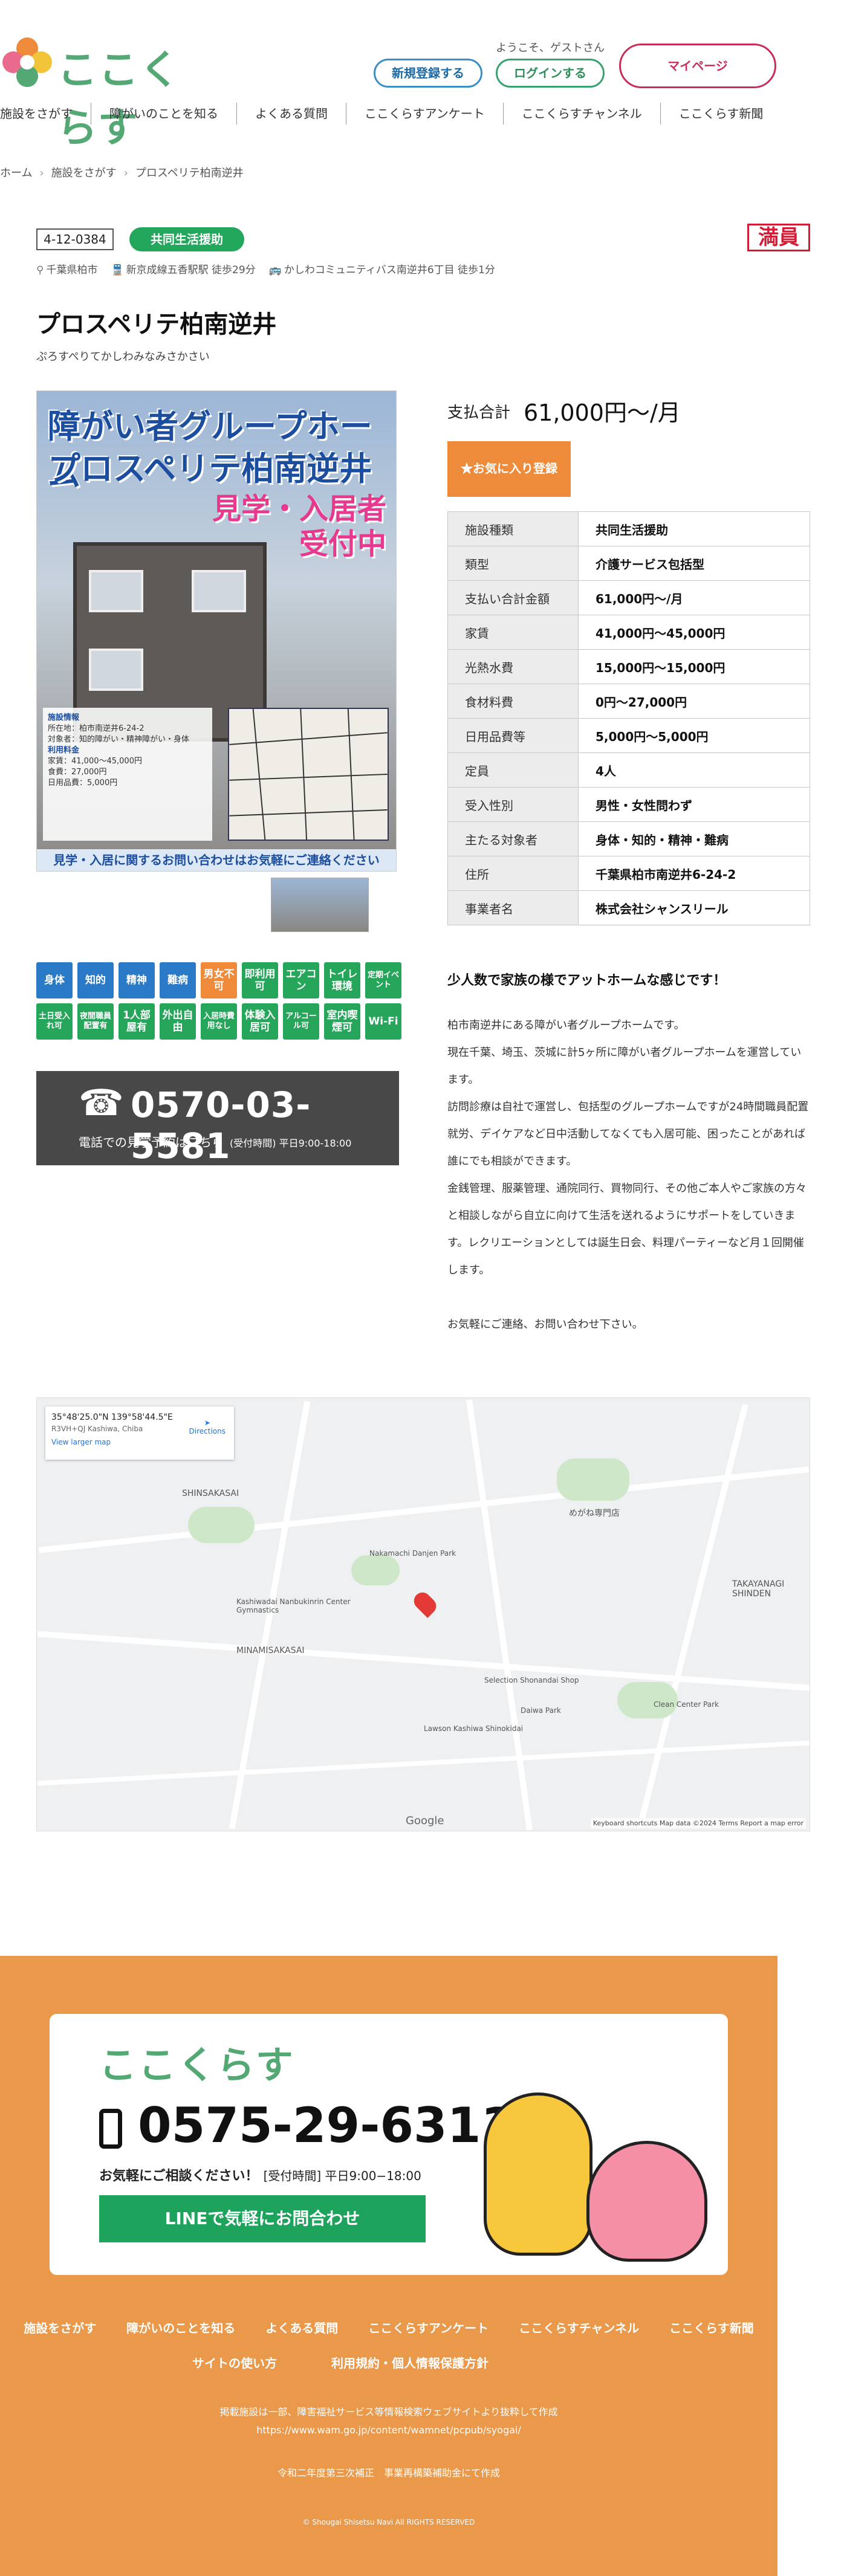 This screenshot has height=2576, width=844. Describe the element at coordinates (291, 1143) in the screenshot. I see `phone-hours: (受付時間) 平日9:00-18:00` at that location.